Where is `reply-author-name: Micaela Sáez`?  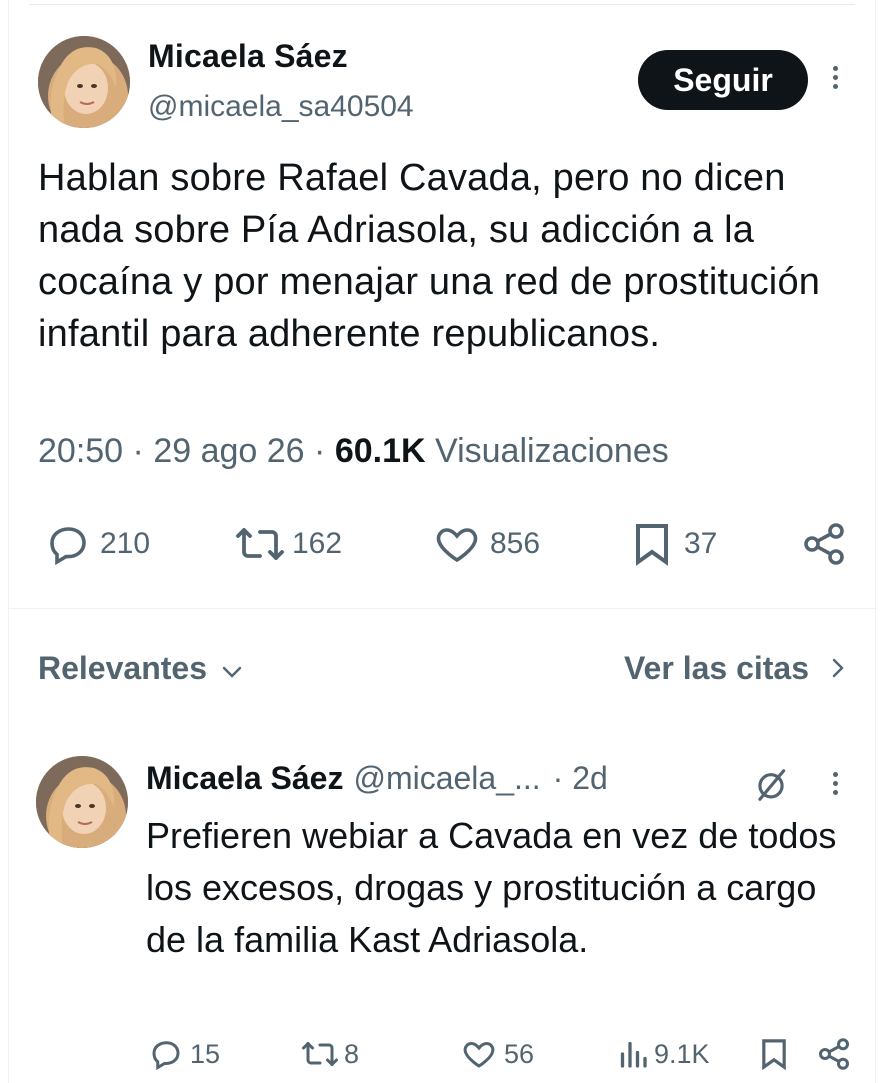
reply-author-name: Micaela Sáez is located at coordinates (244, 778).